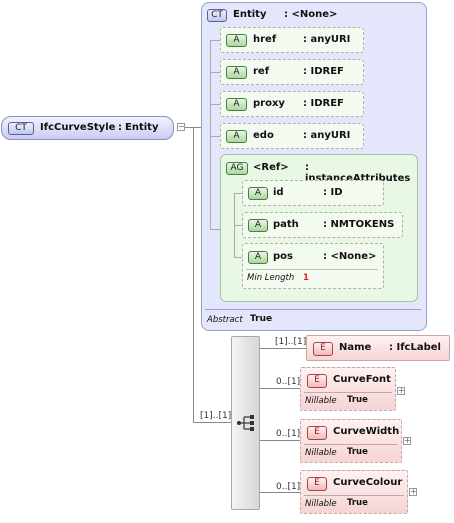 The image size is (454, 523). I want to click on attribute-name: proxy, so click(269, 103).